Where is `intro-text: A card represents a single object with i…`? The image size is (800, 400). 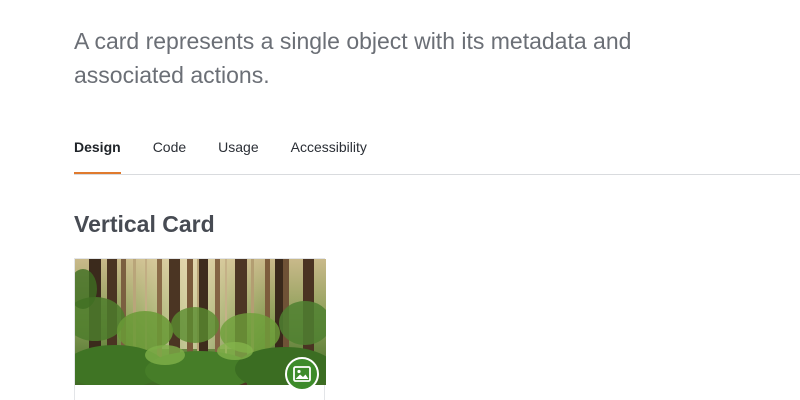 intro-text: A card represents a single object with i… is located at coordinates (353, 58).